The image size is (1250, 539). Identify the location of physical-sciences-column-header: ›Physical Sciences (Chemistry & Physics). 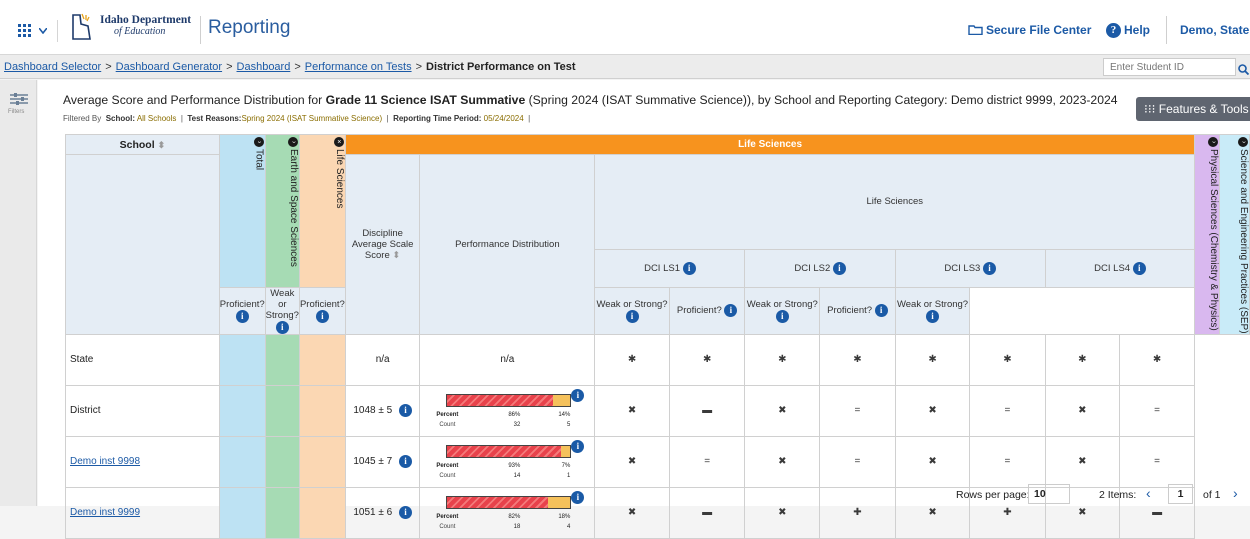
(1207, 234).